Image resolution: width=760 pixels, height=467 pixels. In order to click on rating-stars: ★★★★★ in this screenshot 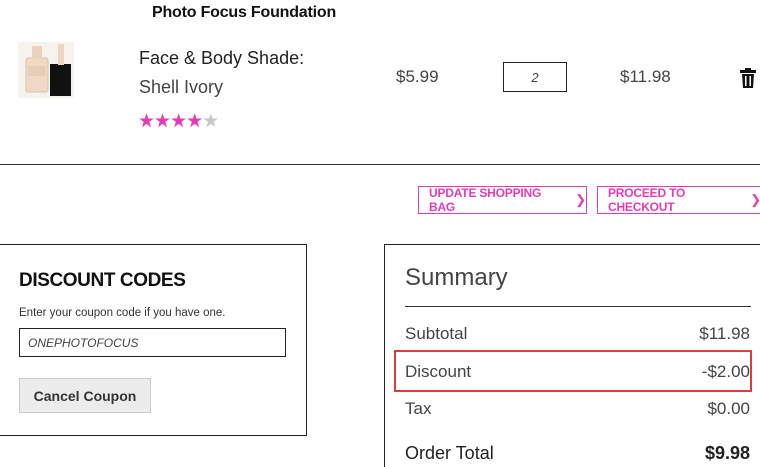, I will do `click(178, 121)`.